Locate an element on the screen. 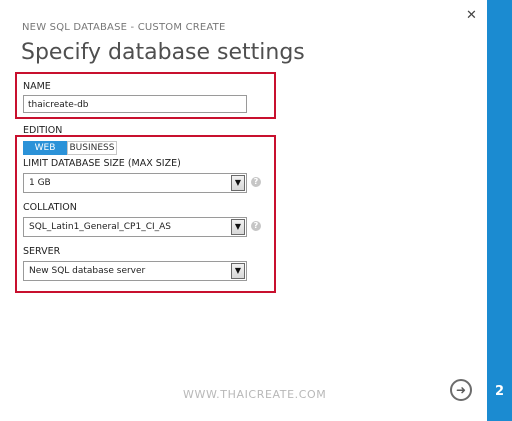 Image resolution: width=512 pixels, height=421 pixels. name-label: NAME is located at coordinates (37, 86).